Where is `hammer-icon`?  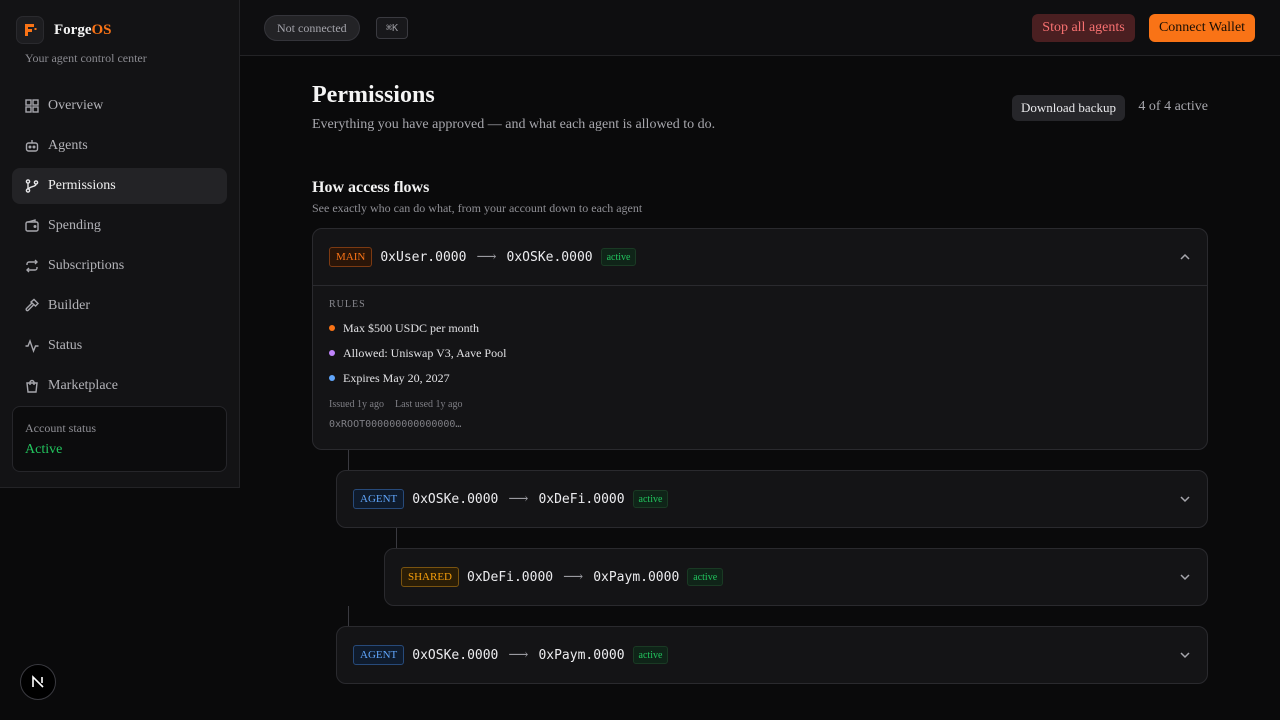 hammer-icon is located at coordinates (32, 305).